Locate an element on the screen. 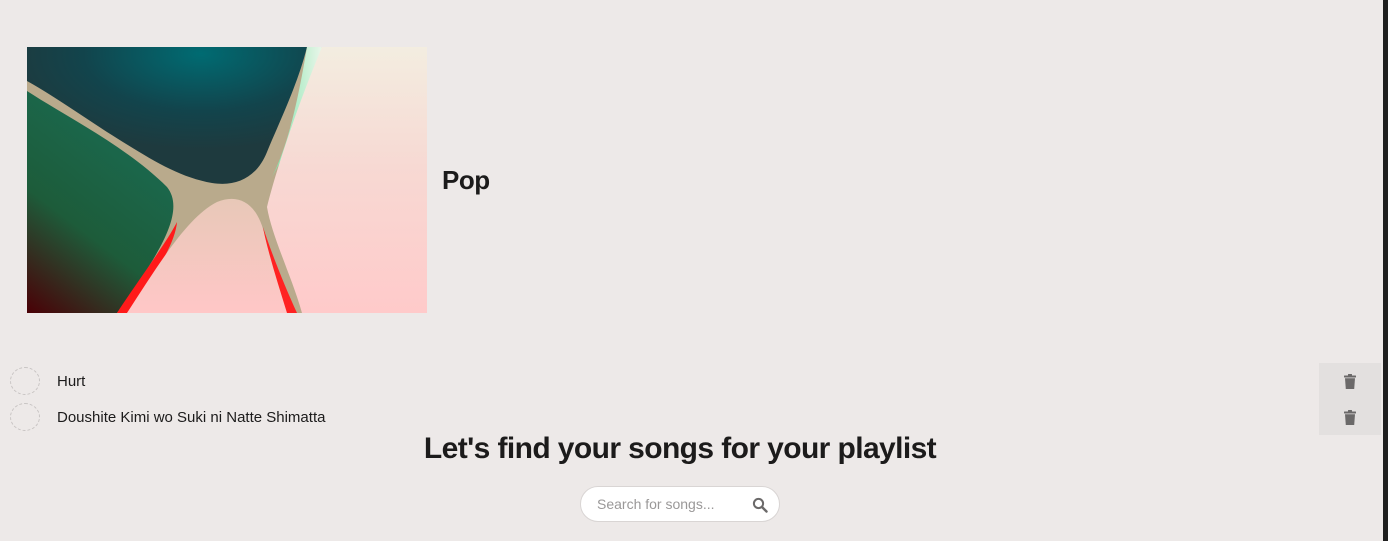 This screenshot has height=541, width=1388. window-edge is located at coordinates (1385, 270).